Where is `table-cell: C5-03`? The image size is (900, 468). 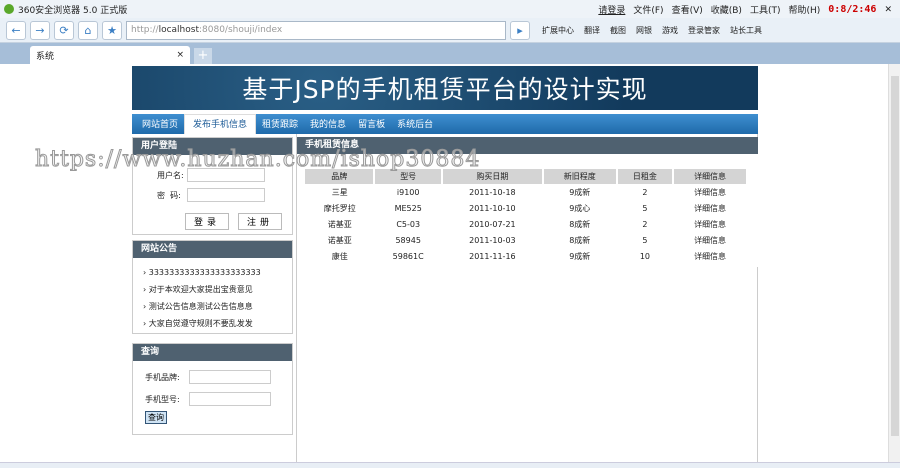 table-cell: C5-03 is located at coordinates (408, 224).